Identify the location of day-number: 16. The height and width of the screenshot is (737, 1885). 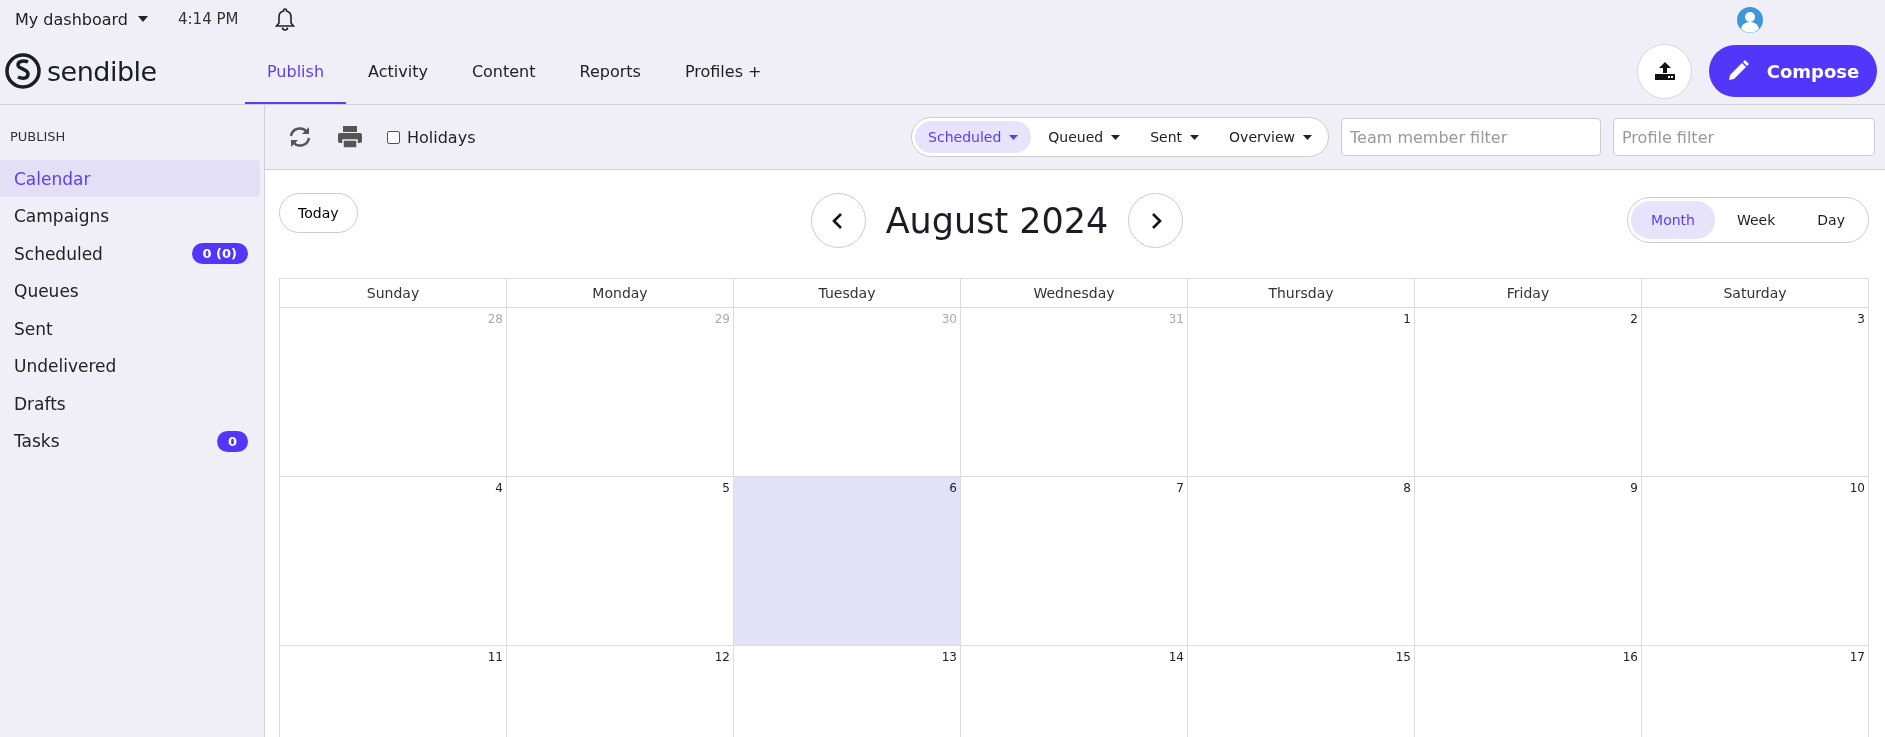
(1630, 657).